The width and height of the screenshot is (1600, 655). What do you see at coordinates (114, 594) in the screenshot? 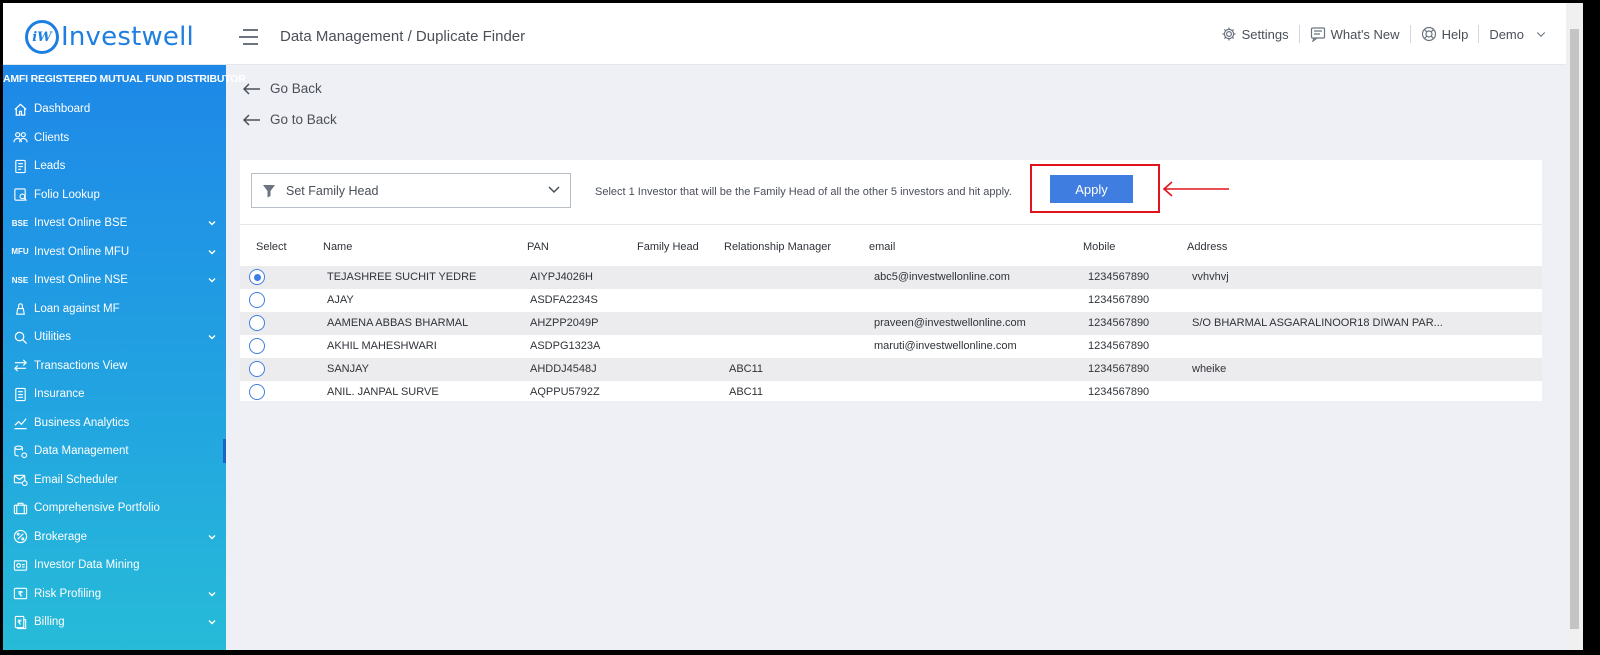
I see `sidebar-item-risk-profiling: ₹ Risk Profiling` at bounding box center [114, 594].